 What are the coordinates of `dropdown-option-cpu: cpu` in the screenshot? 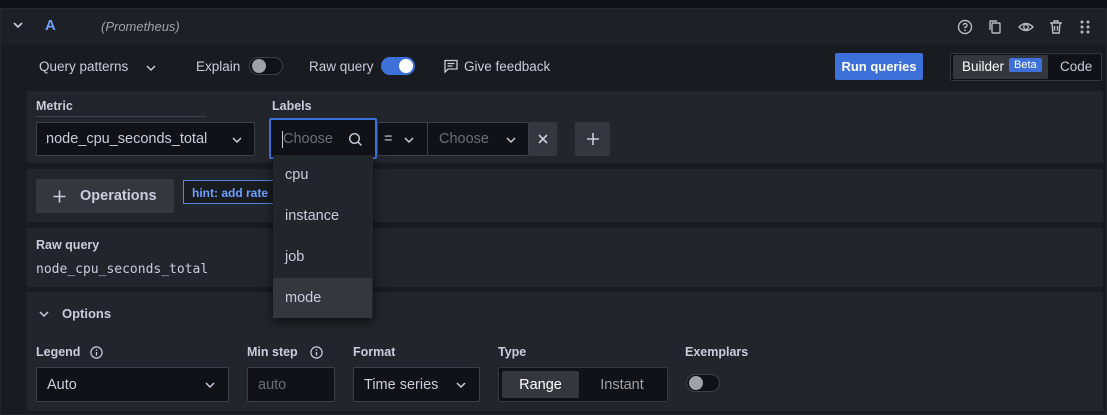 It's located at (323, 175).